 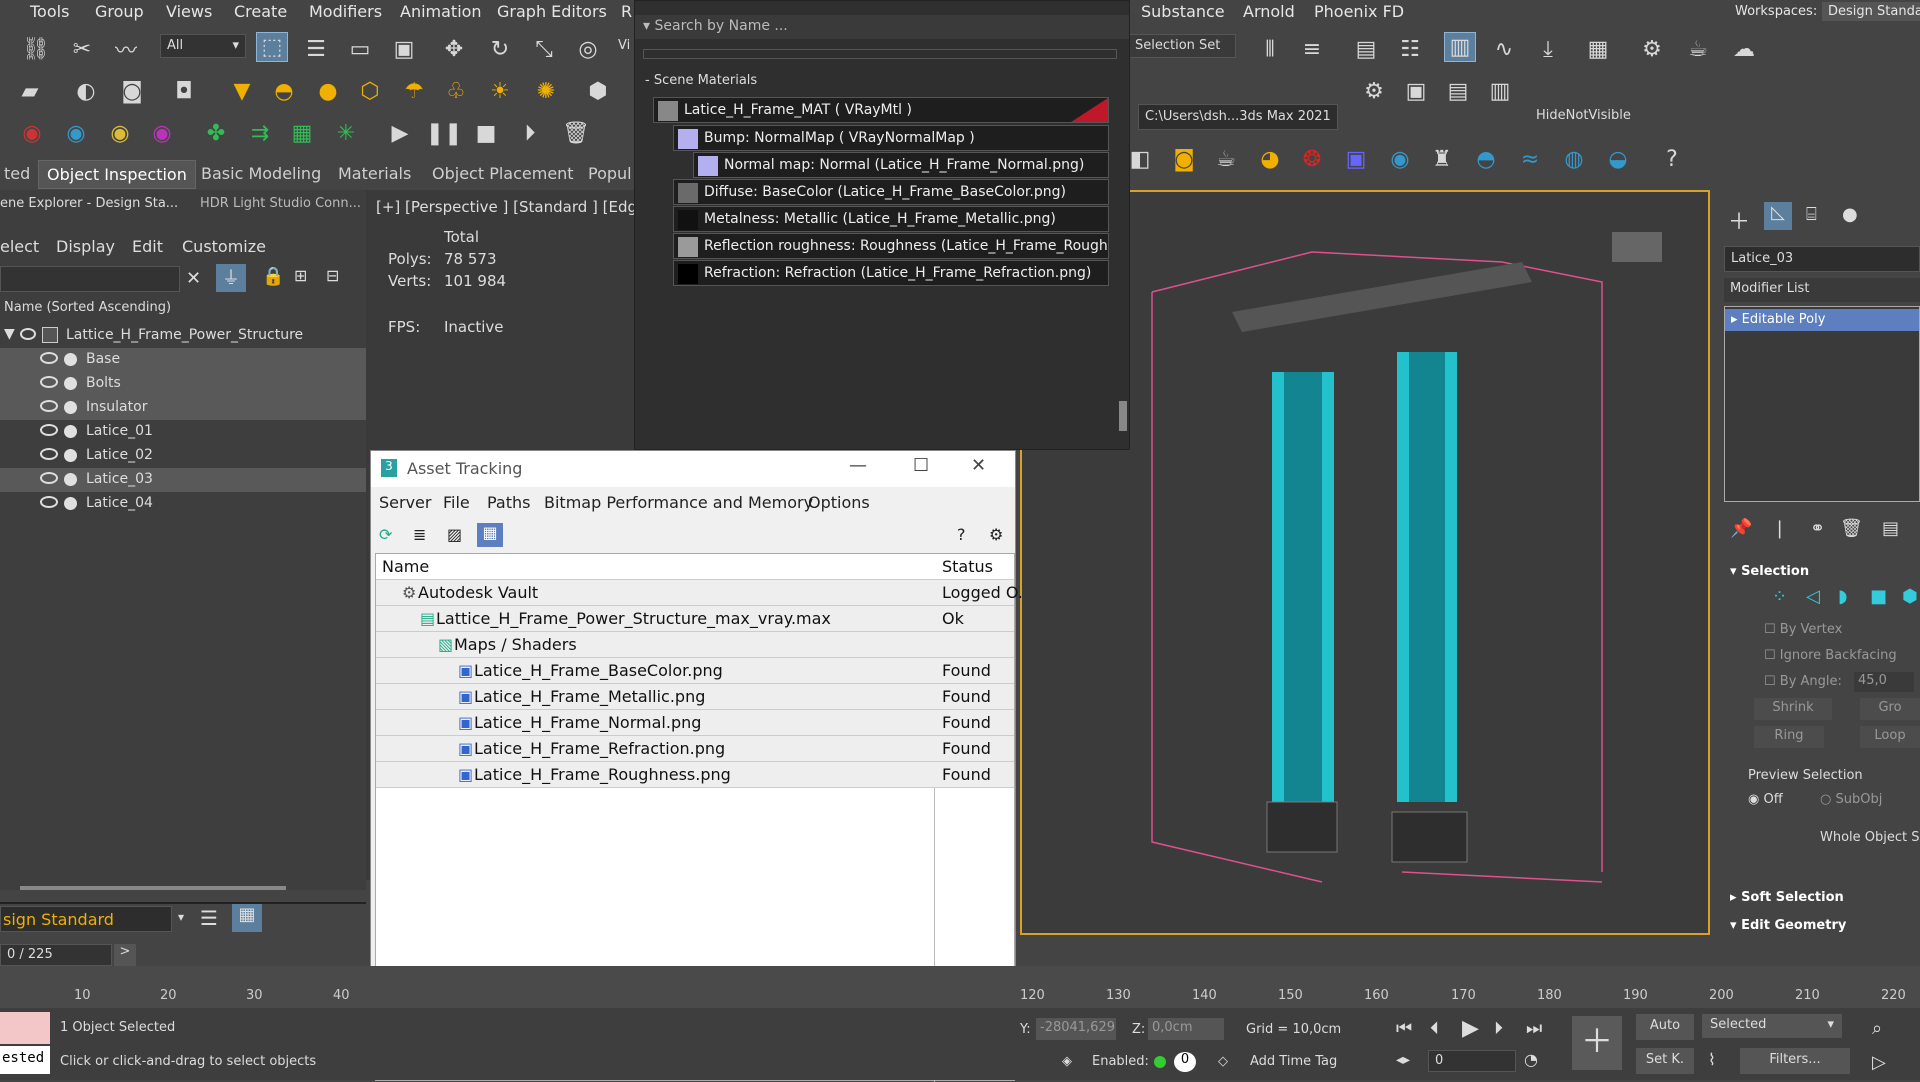 What do you see at coordinates (86, 91) in the screenshot?
I see `vray-light-icon: ◐` at bounding box center [86, 91].